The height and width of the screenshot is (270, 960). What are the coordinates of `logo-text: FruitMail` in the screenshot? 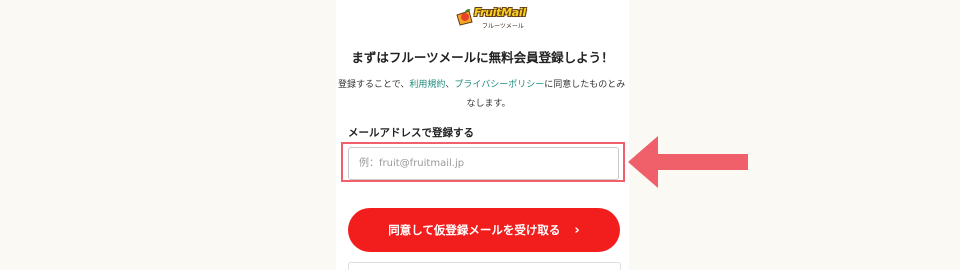 It's located at (500, 12).